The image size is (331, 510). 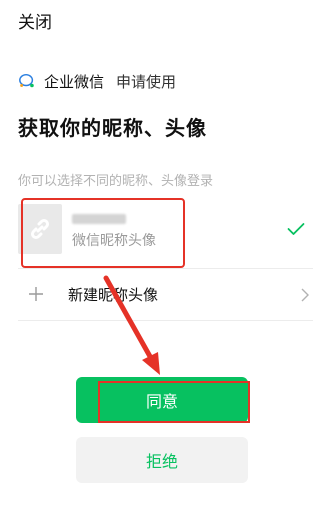 What do you see at coordinates (165, 295) in the screenshot?
I see `new-profile-option: 新建昵称头像` at bounding box center [165, 295].